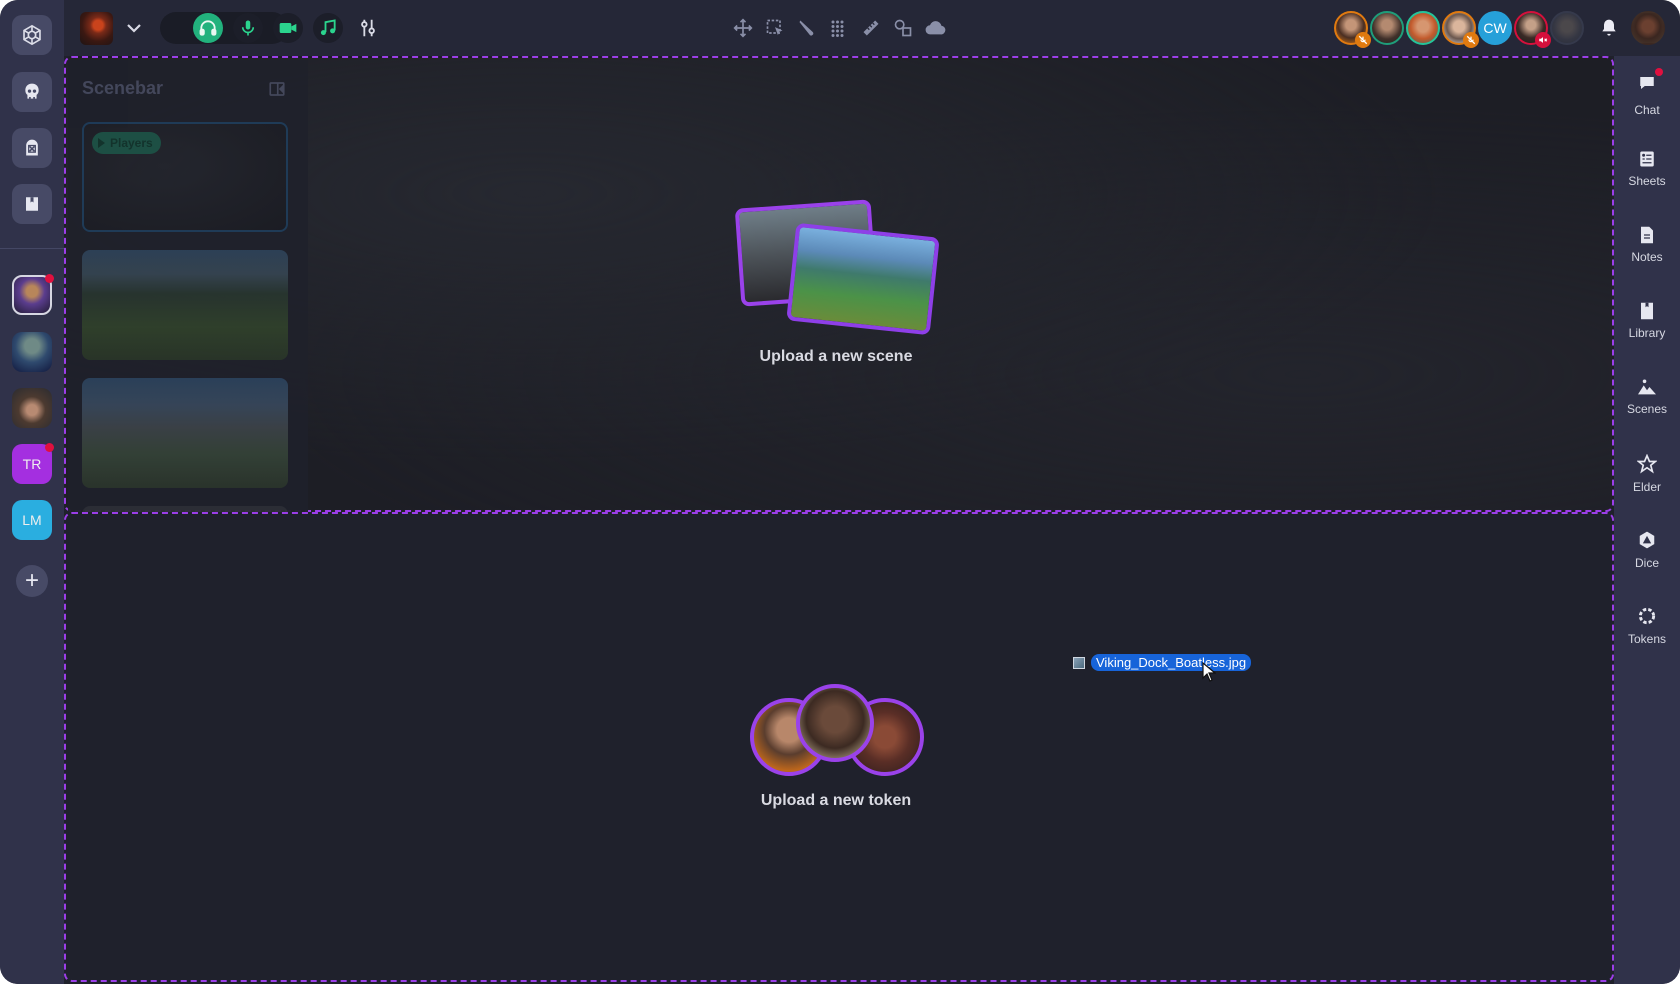  What do you see at coordinates (123, 88) in the screenshot?
I see `scenebar-title: Scenebar` at bounding box center [123, 88].